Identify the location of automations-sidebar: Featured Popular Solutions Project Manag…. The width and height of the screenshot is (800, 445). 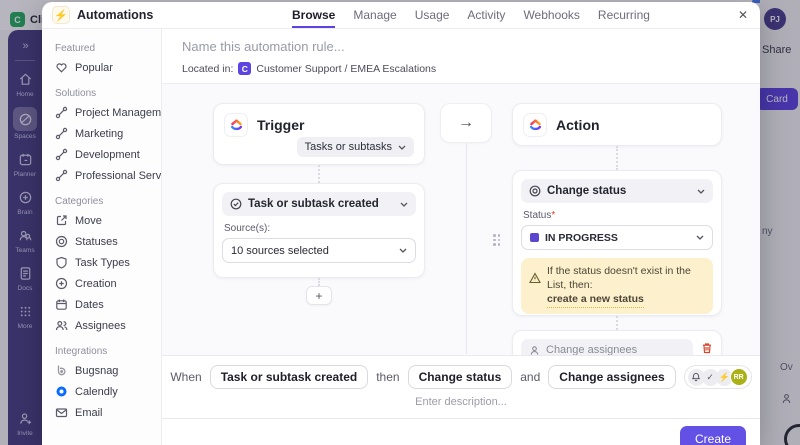
(102, 237).